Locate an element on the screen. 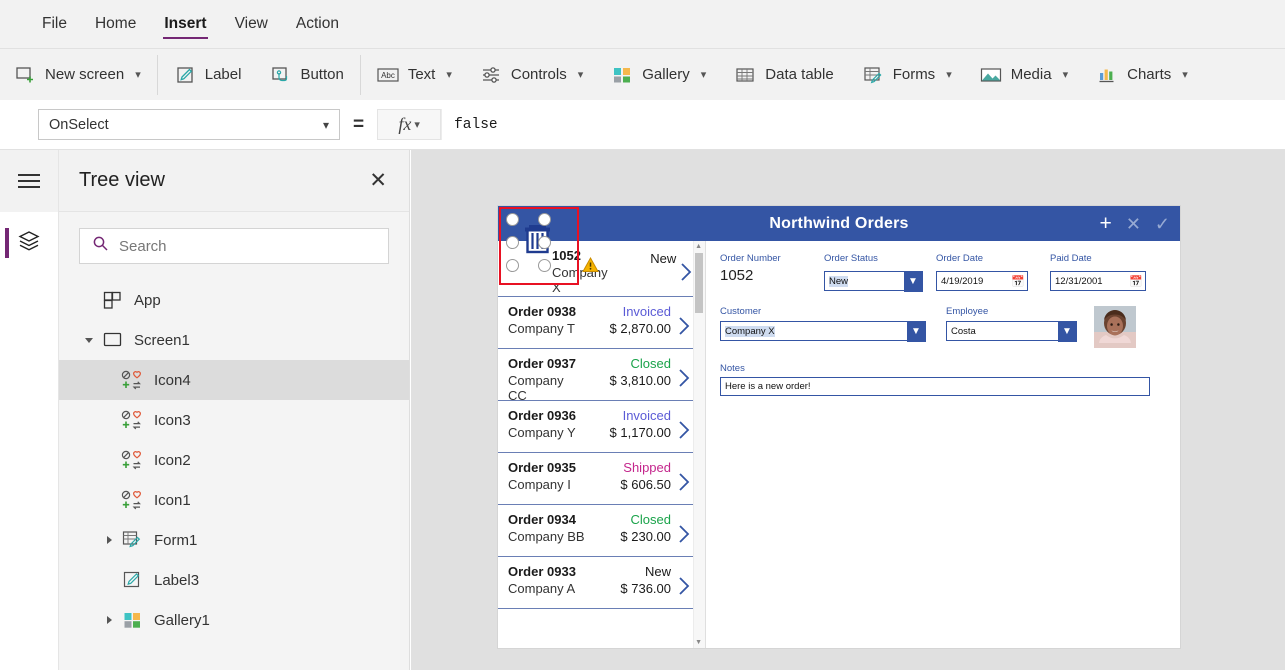 This screenshot has width=1285, height=670. field-label: Order Status is located at coordinates (851, 258).